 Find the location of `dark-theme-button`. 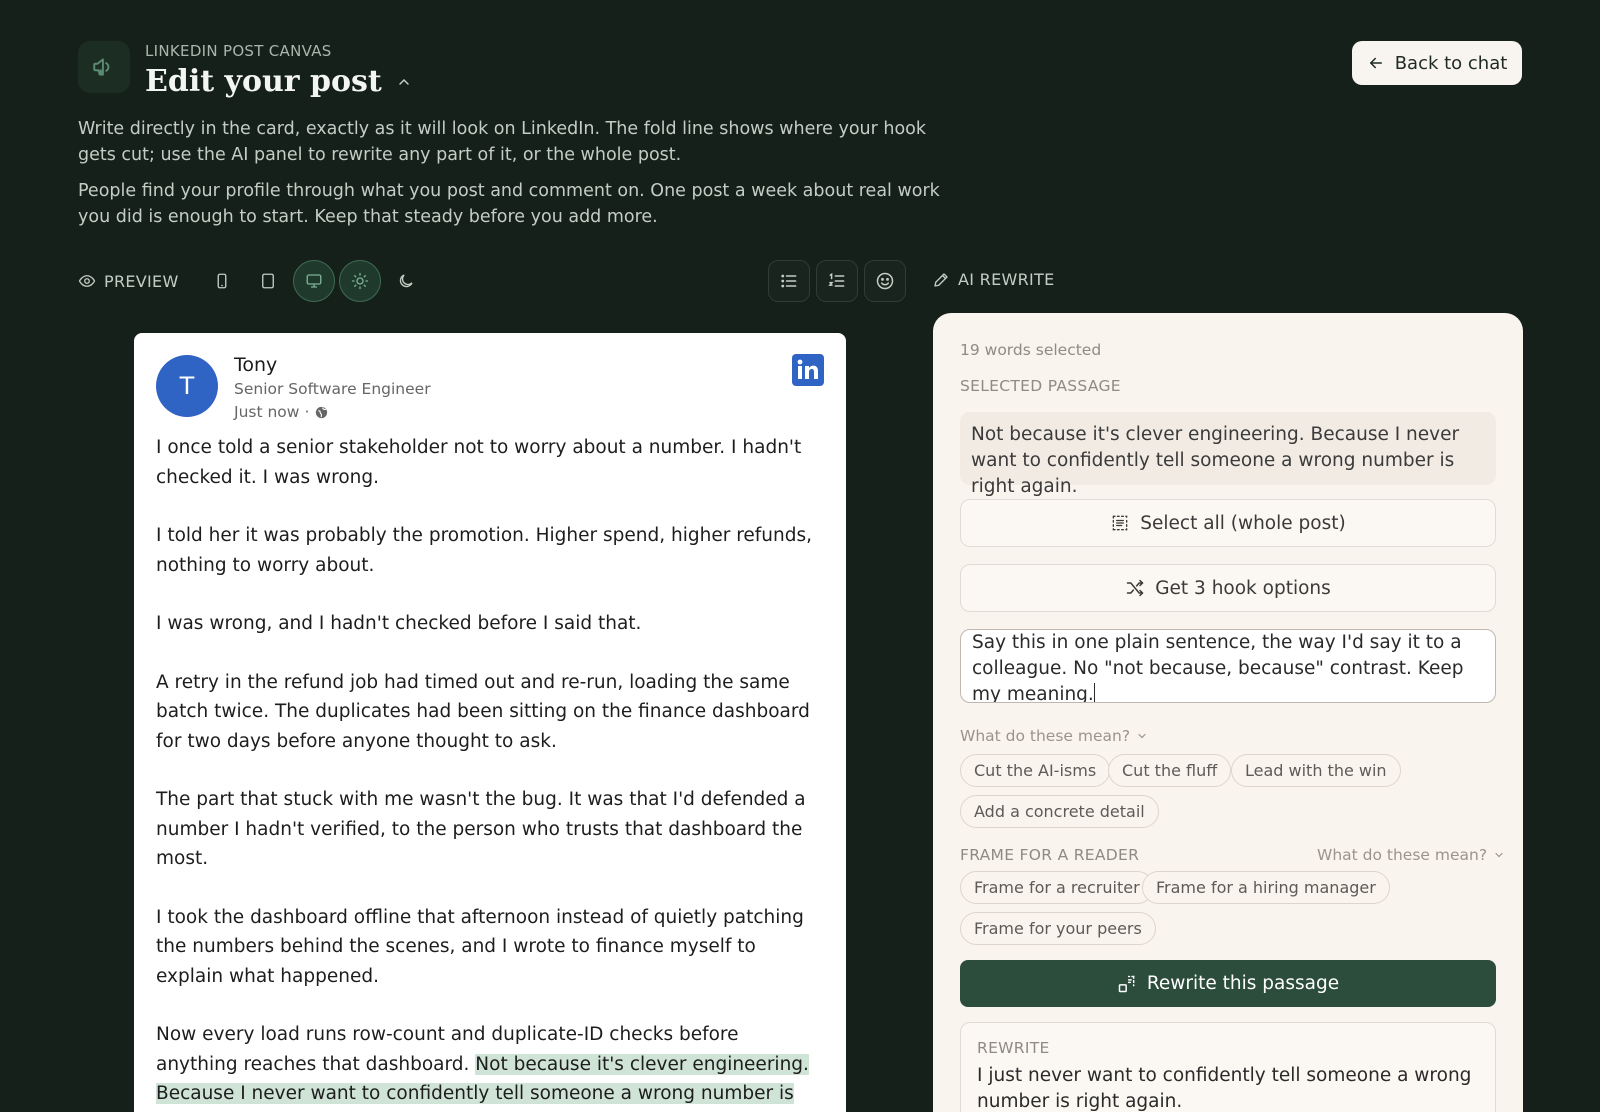

dark-theme-button is located at coordinates (406, 281).